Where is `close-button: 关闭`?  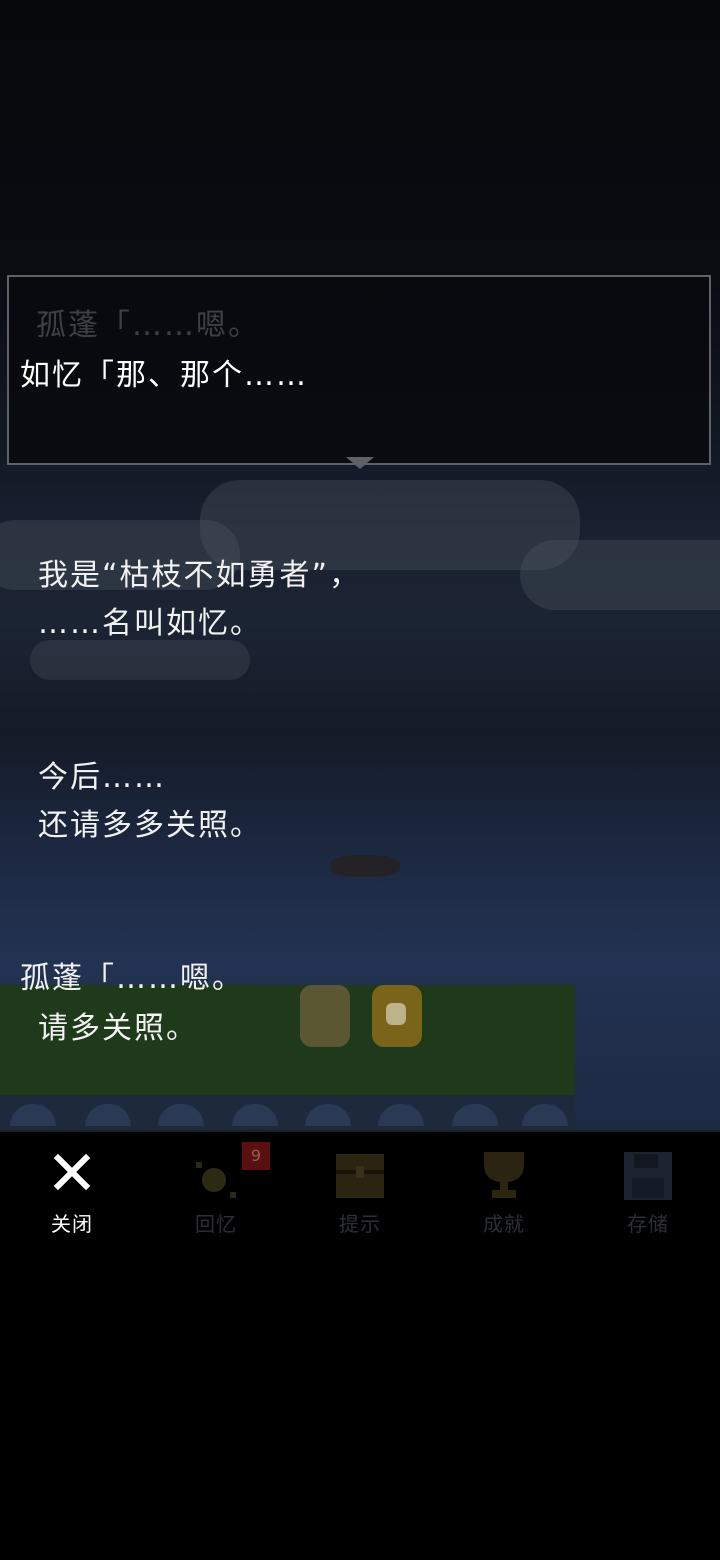 close-button: 关闭 is located at coordinates (72, 1193).